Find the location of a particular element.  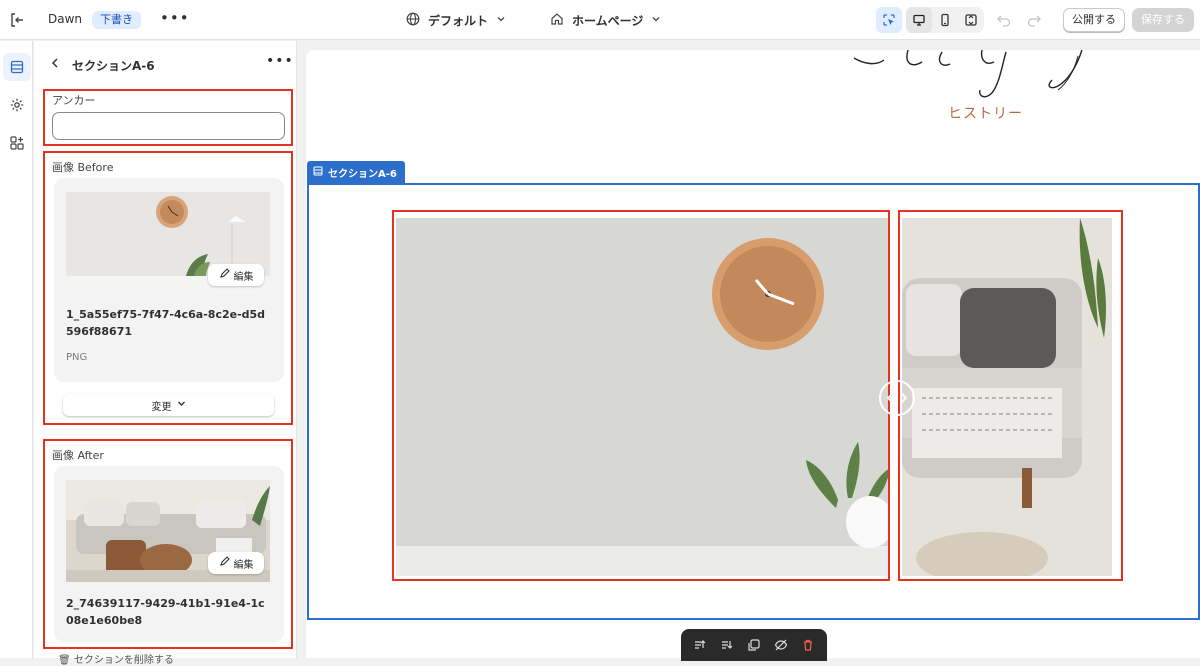

theme-selector-label: デフォルト is located at coordinates (458, 20).